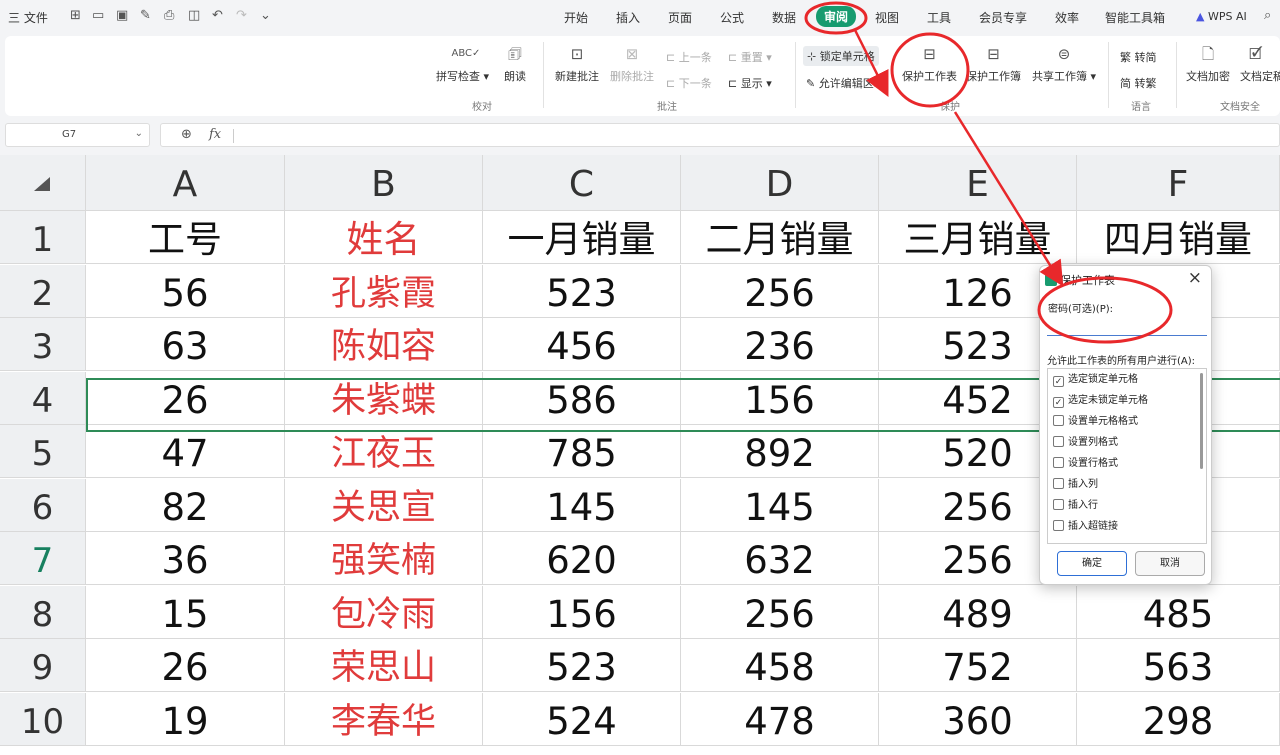  Describe the element at coordinates (1178, 183) in the screenshot. I see `column-header-f: F` at that location.